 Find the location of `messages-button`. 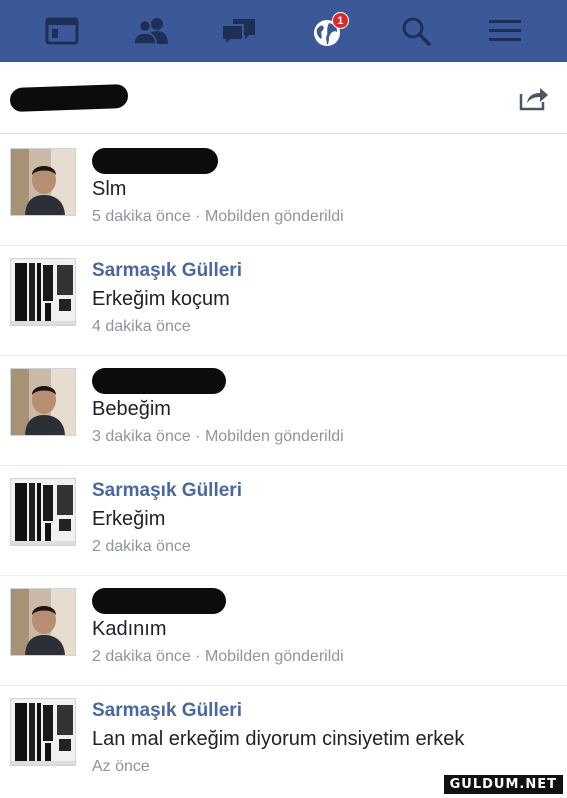

messages-button is located at coordinates (239, 31).